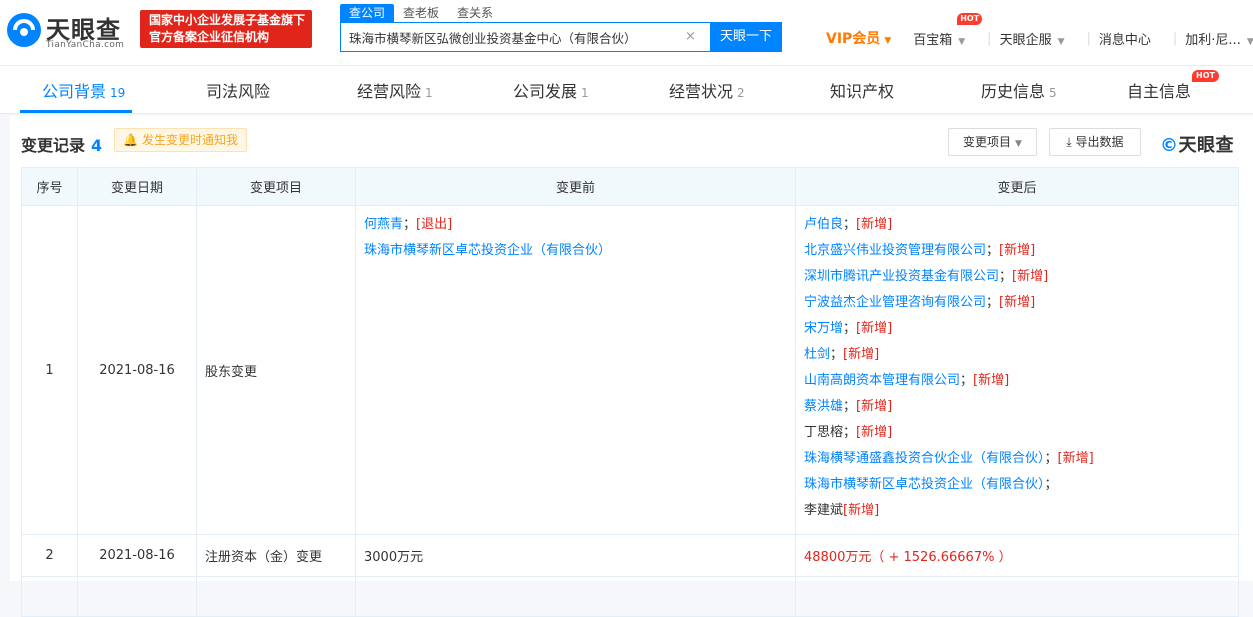  Describe the element at coordinates (137, 186) in the screenshot. I see `col-header: 变更日期` at that location.